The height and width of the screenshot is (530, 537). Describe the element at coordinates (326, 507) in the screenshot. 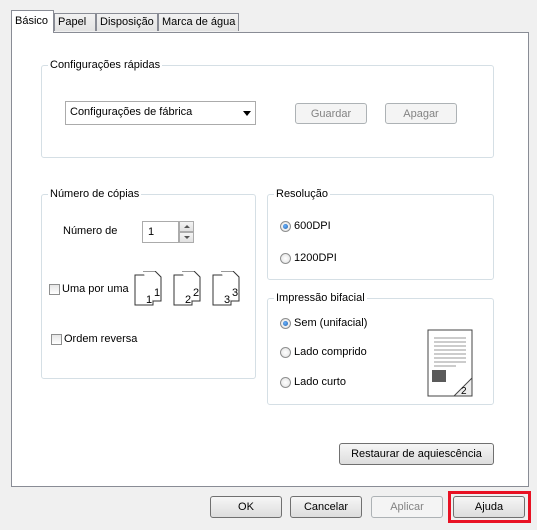

I see `cancel-button: Cancelar` at that location.